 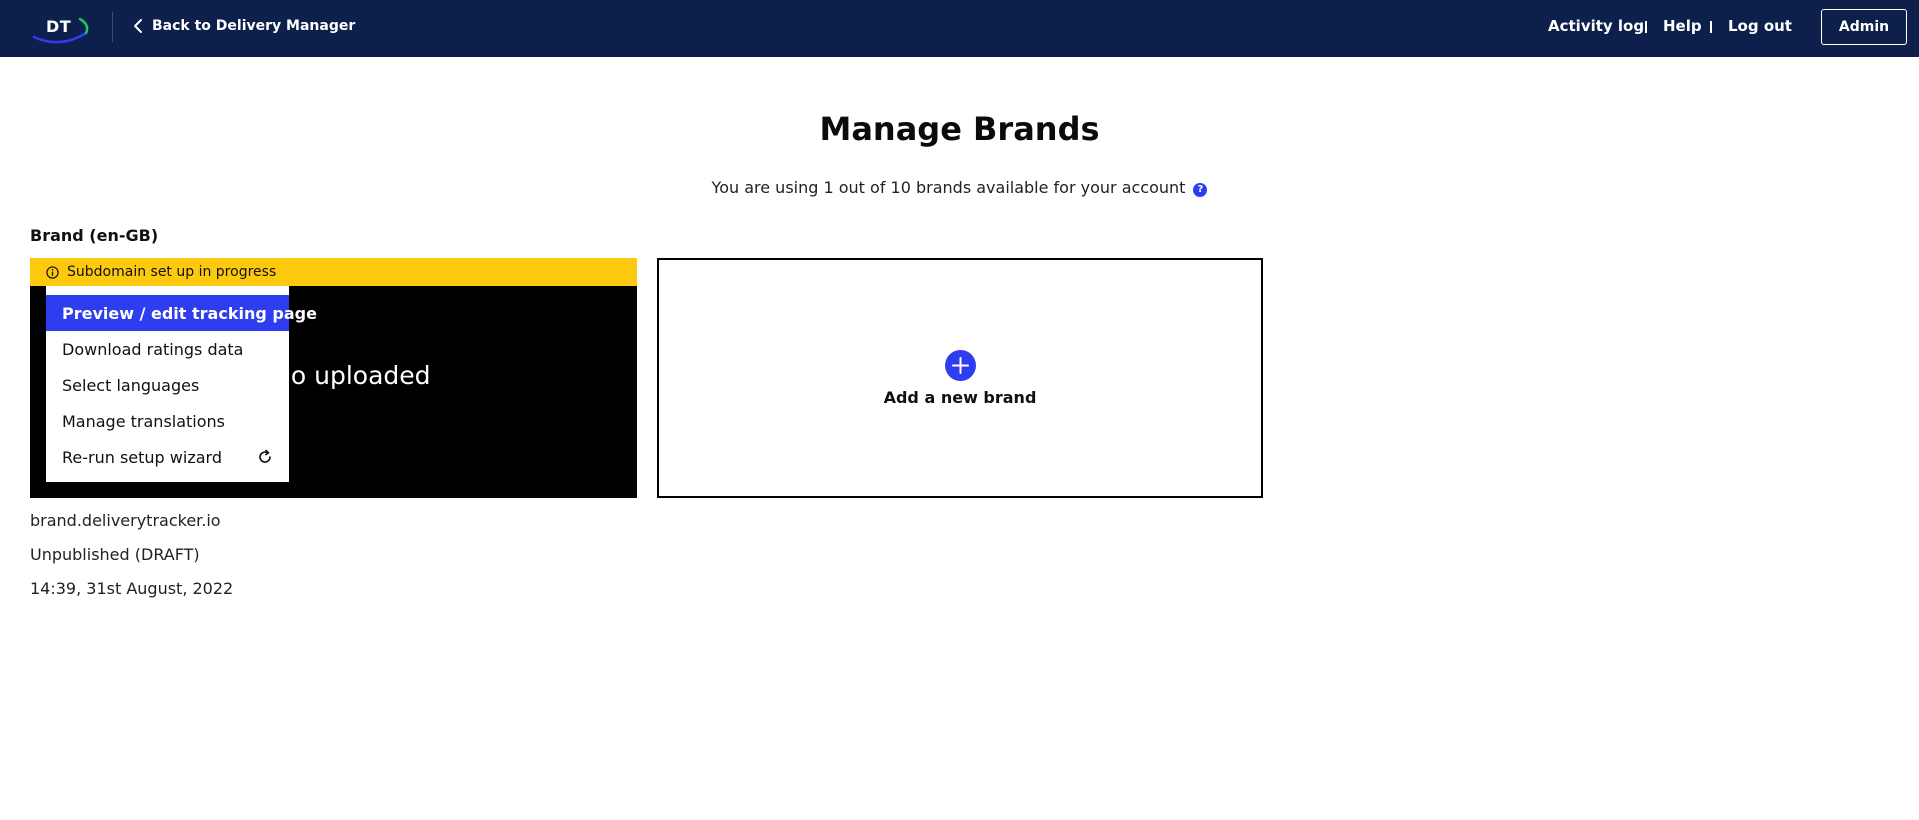 I want to click on menu-item-label: Re-run setup wizard, so click(x=142, y=457).